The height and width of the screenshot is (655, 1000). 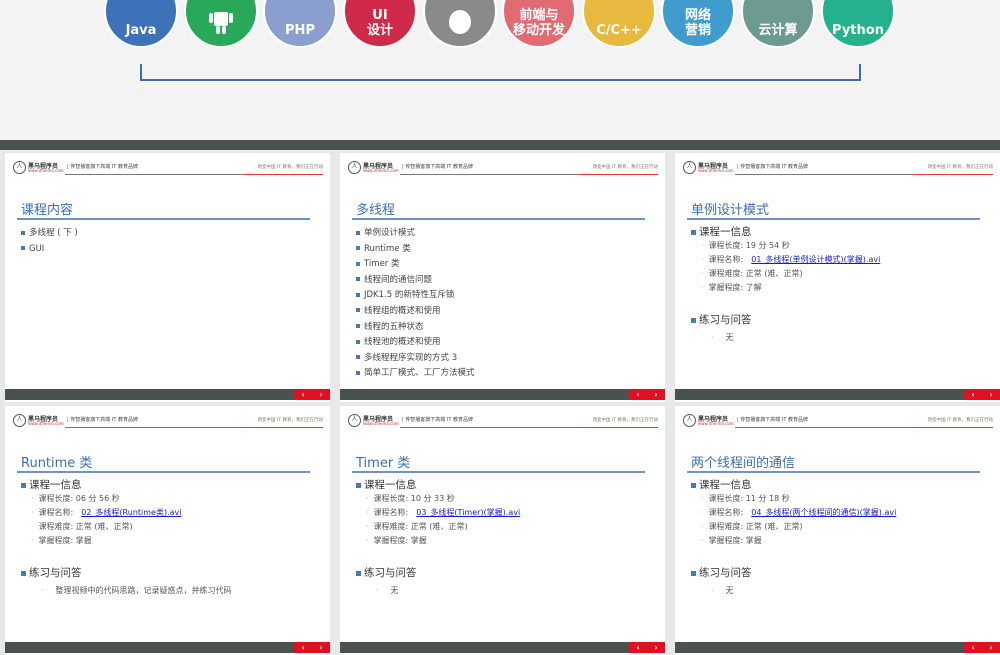 I want to click on track-item-circle: UI 设计, so click(x=380, y=24).